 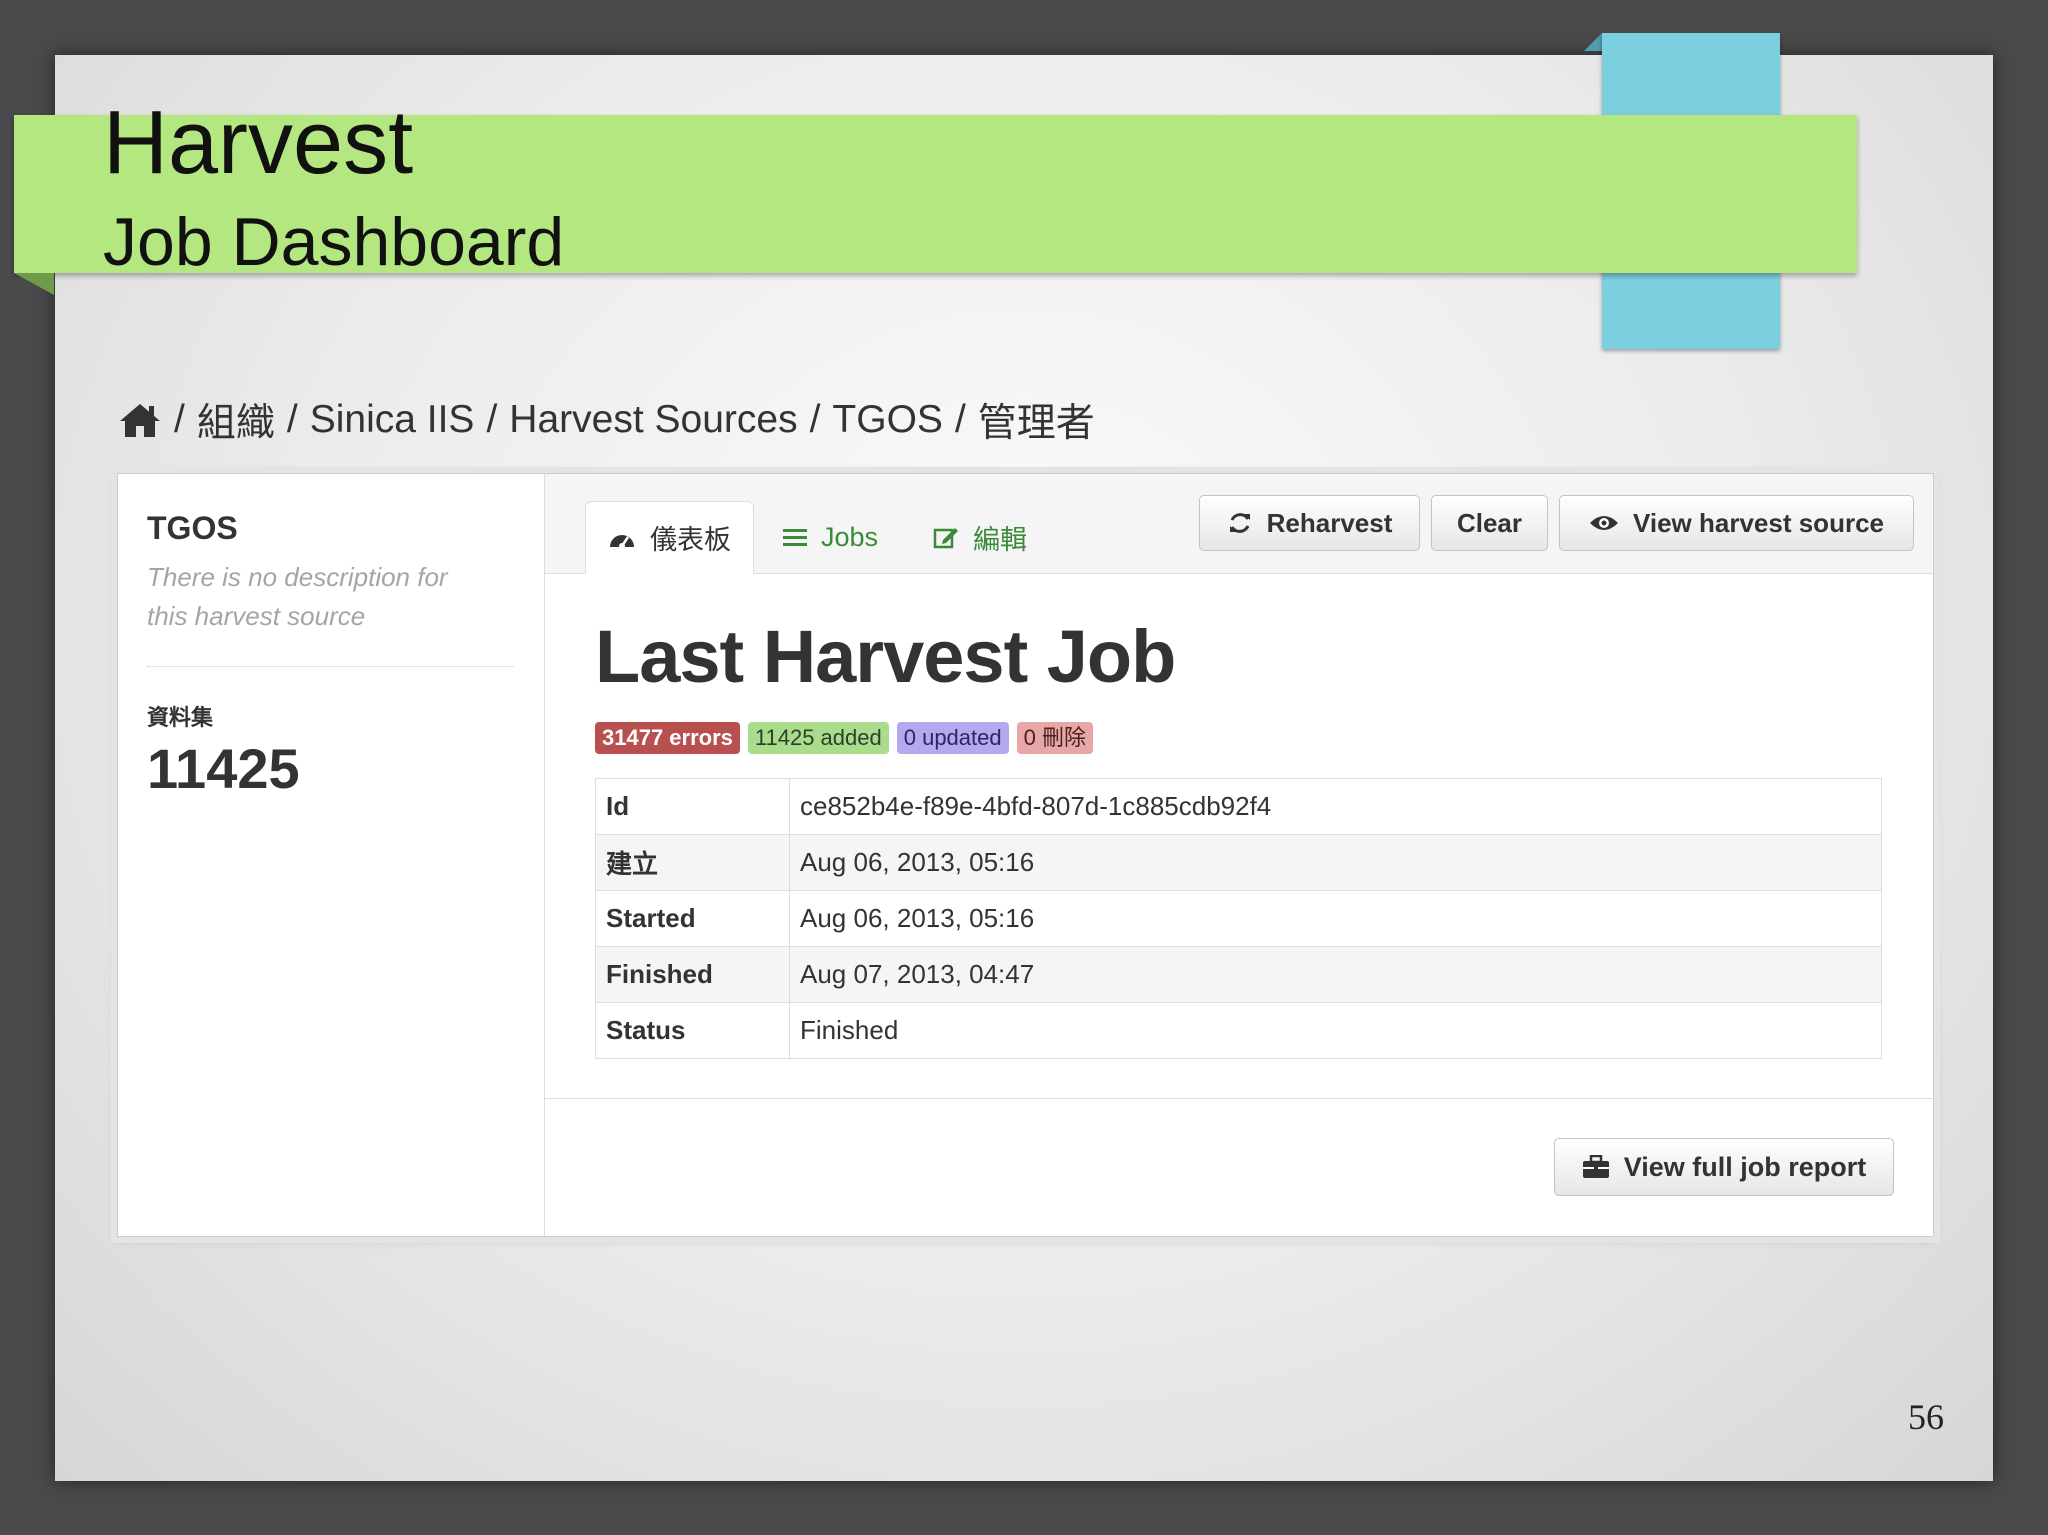 I want to click on breadcrumb-item-admin: 管理者, so click(x=1036, y=420).